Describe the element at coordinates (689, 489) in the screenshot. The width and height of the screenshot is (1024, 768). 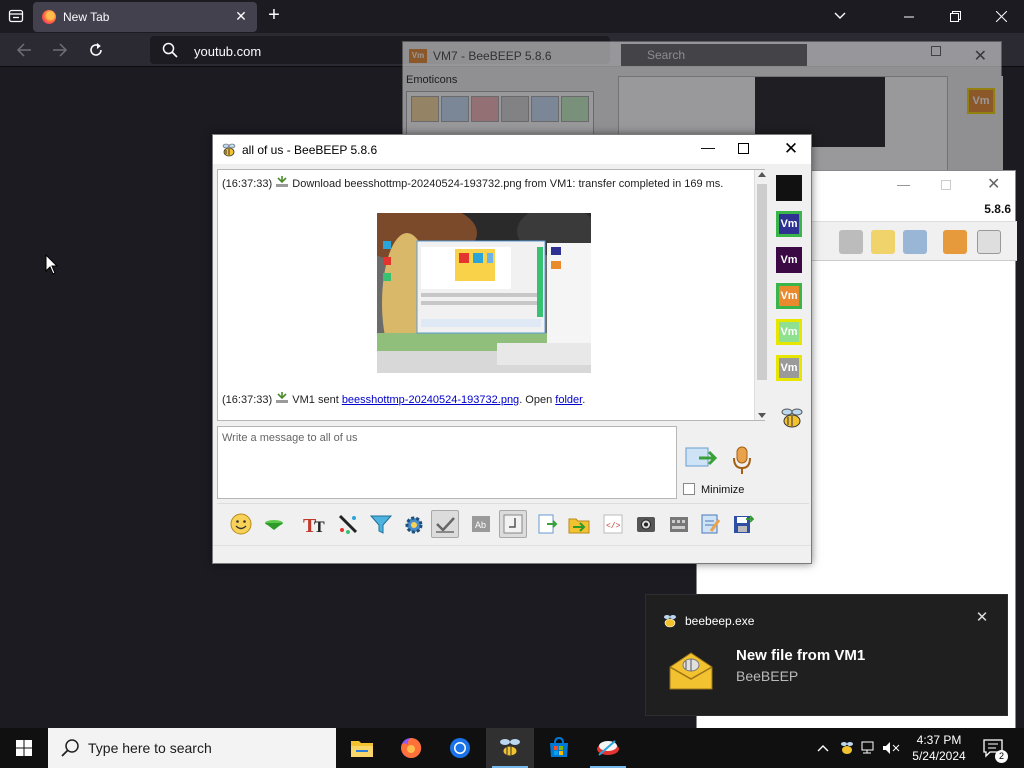
I see `minimize-checkbox` at that location.